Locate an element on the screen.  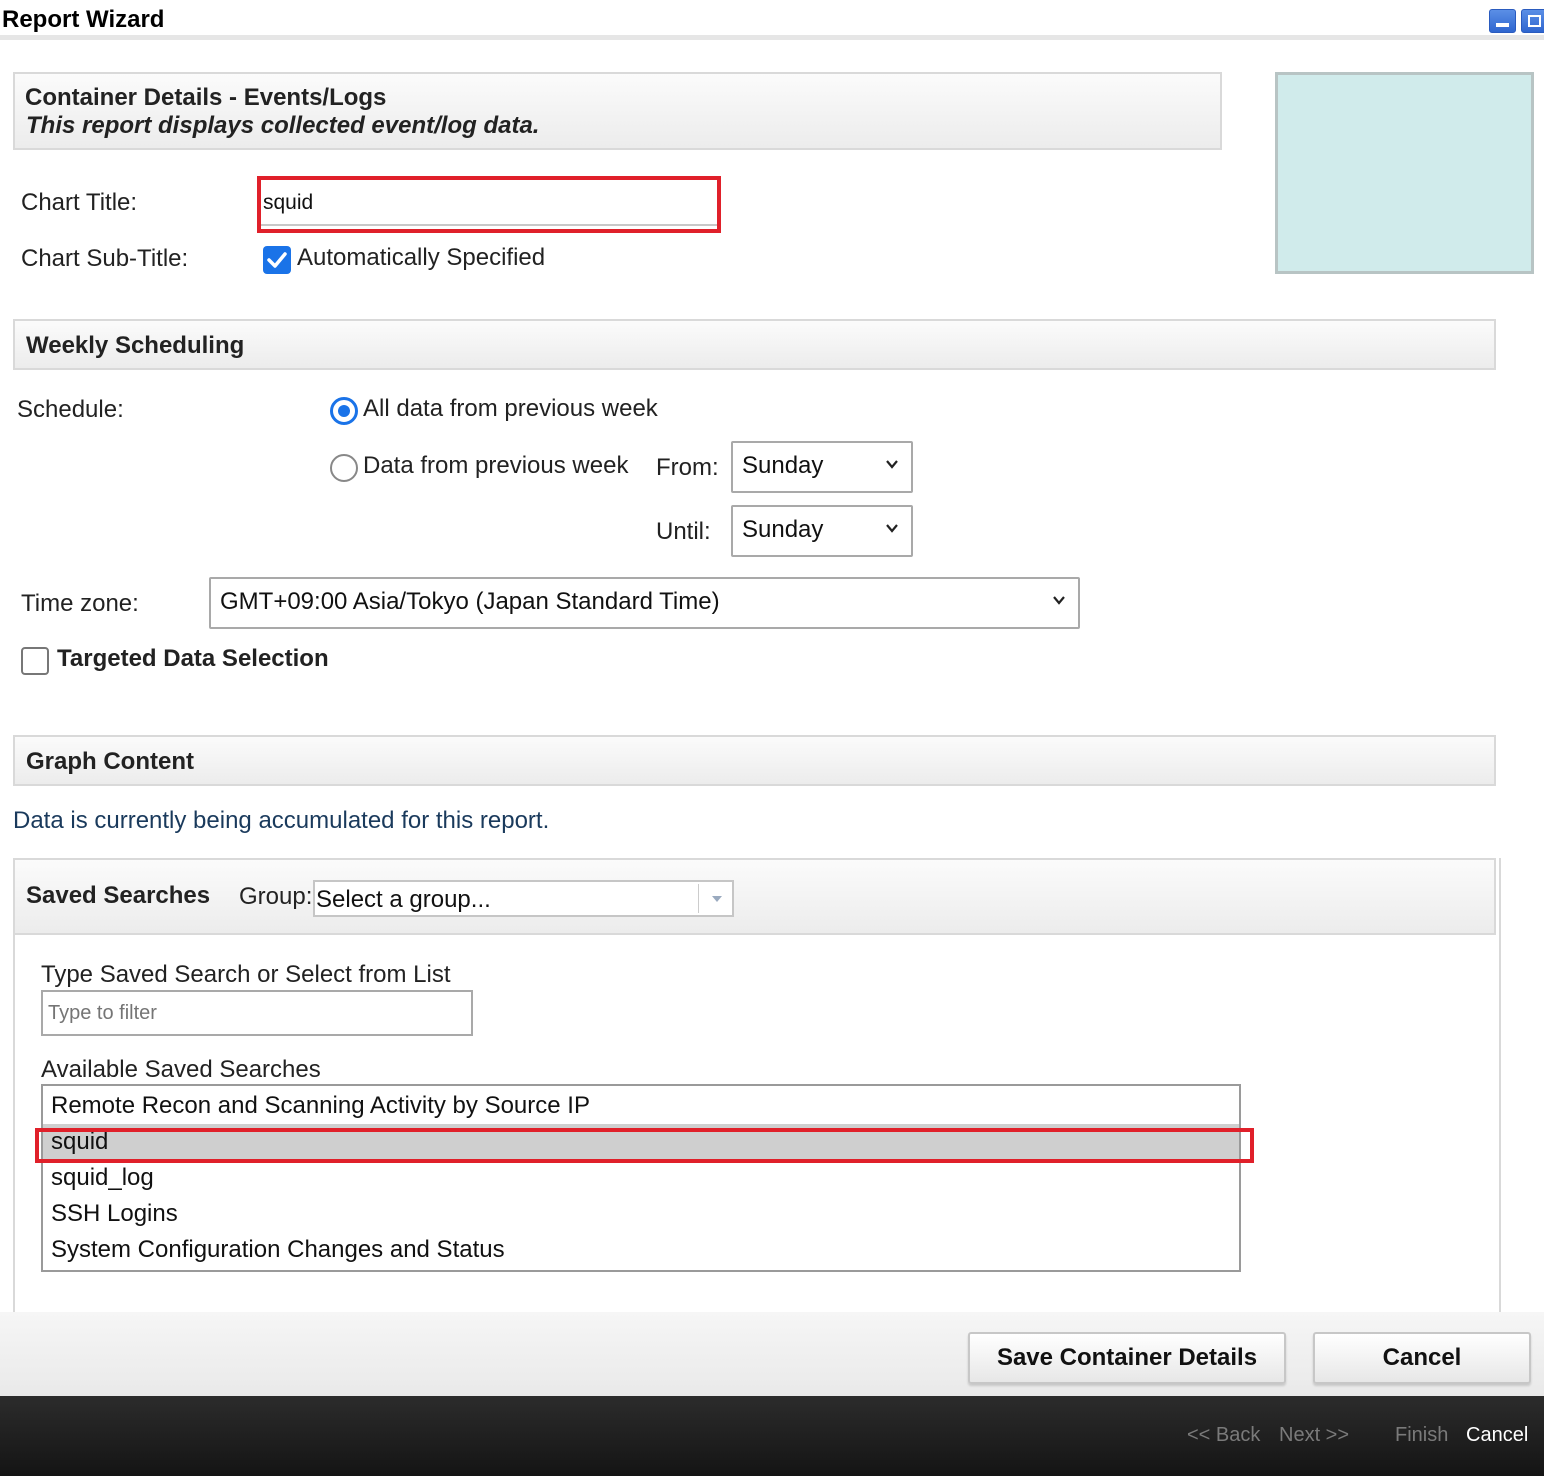
wizard-next-link: Next >> is located at coordinates (1314, 1435).